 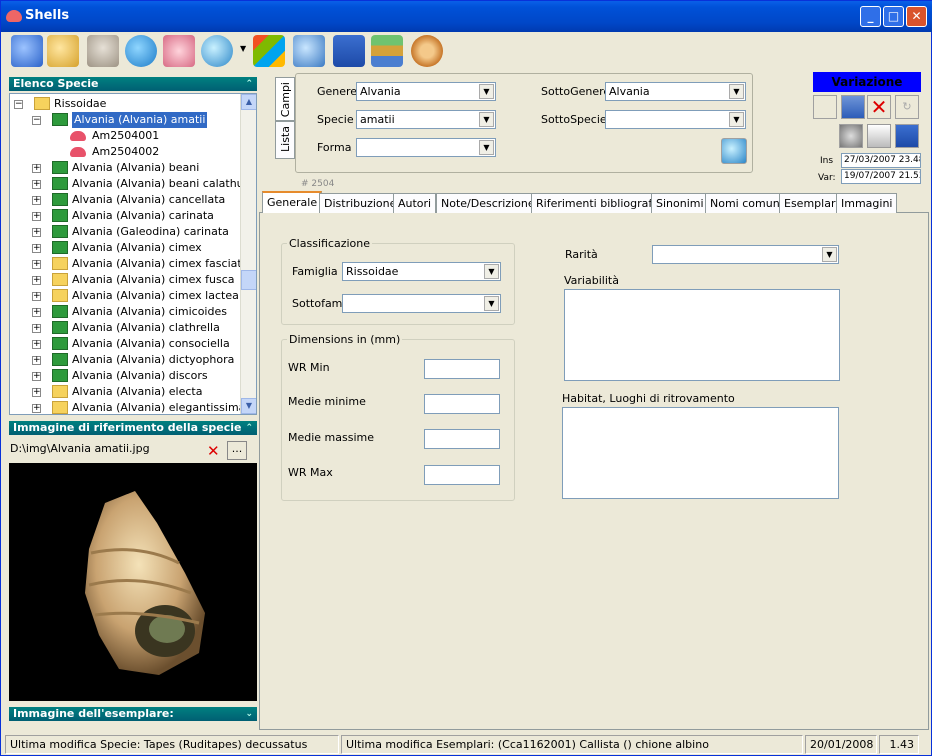 I want to click on sottogenere-combo: Alvania ▼, so click(x=675, y=91).